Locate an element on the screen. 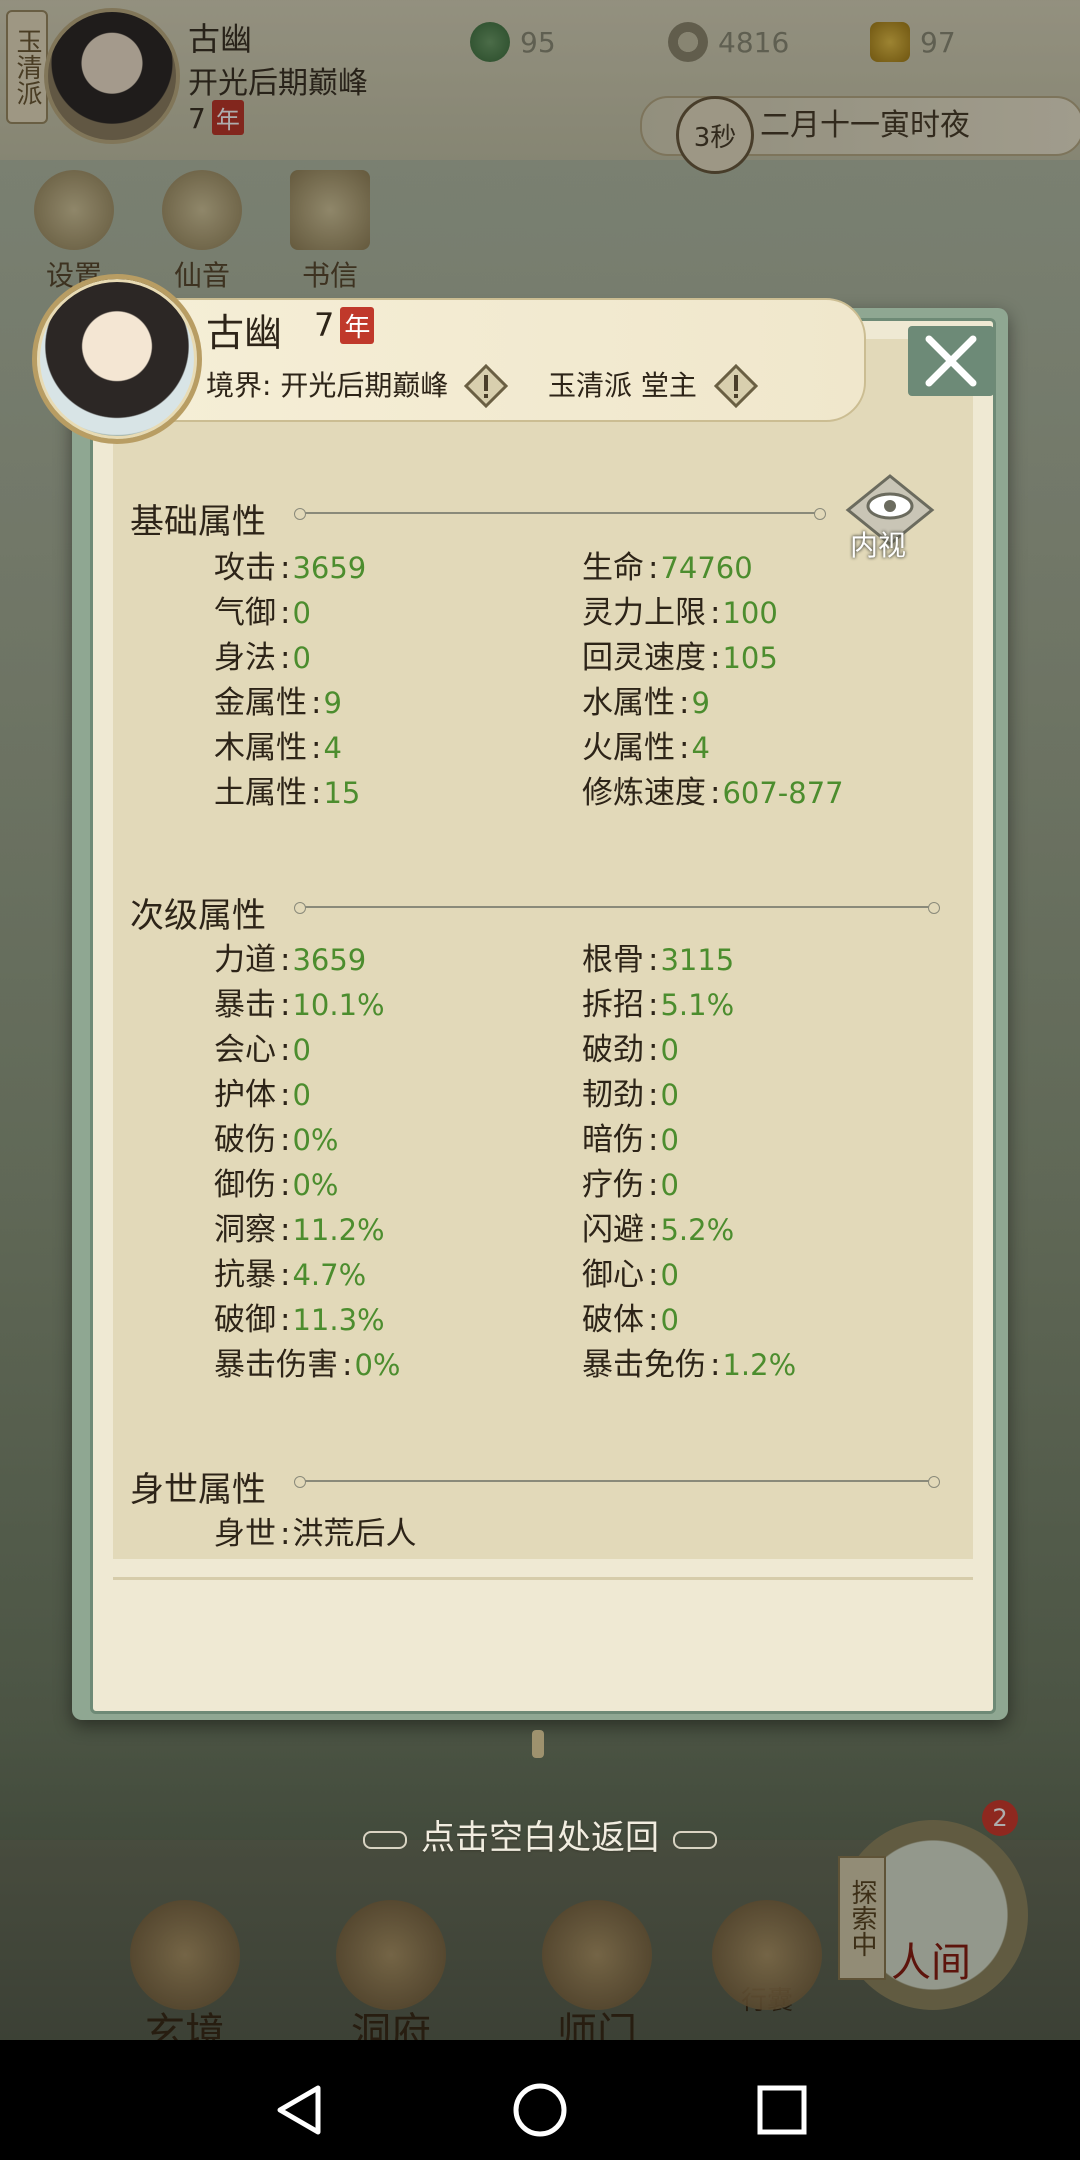  stat-label: 根骨 is located at coordinates (613, 960).